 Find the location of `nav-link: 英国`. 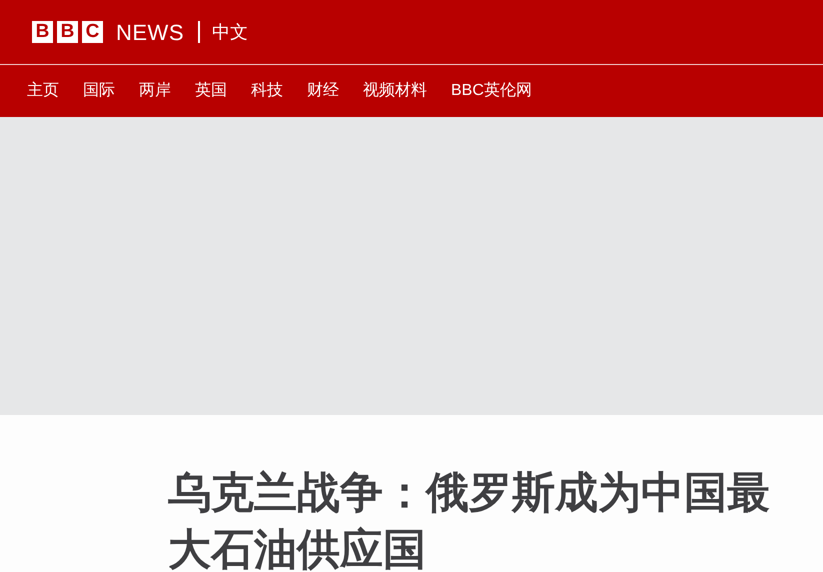

nav-link: 英国 is located at coordinates (211, 91).